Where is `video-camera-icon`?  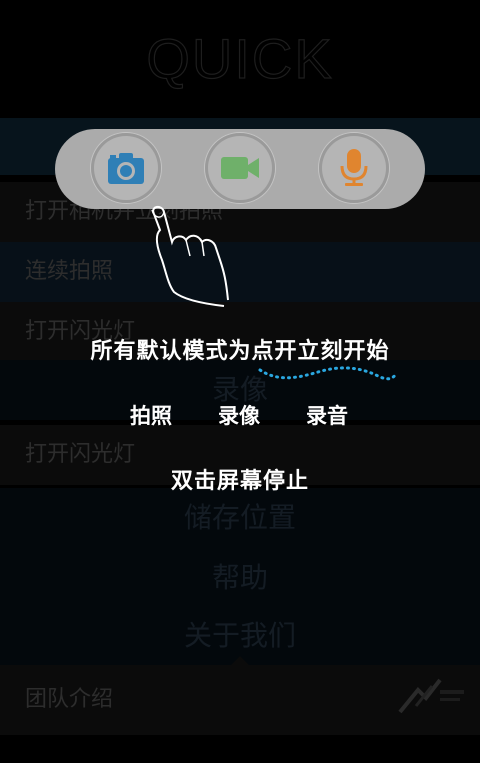 video-camera-icon is located at coordinates (240, 168).